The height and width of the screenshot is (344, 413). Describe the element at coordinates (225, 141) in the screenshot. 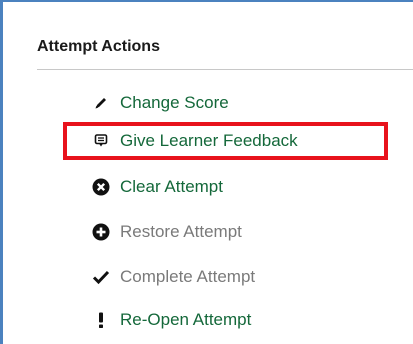

I see `highlight-box` at that location.